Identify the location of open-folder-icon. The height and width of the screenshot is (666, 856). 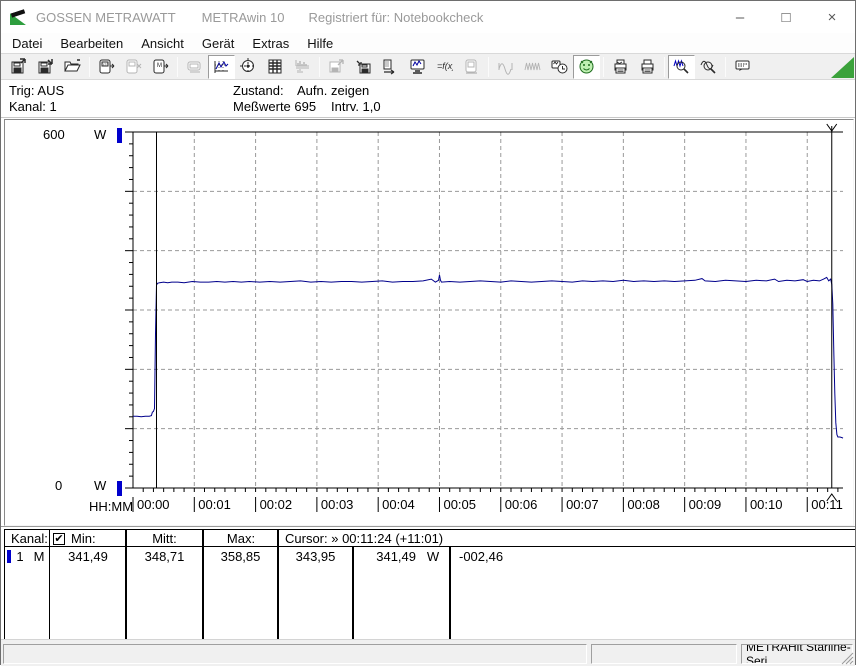
(72, 65).